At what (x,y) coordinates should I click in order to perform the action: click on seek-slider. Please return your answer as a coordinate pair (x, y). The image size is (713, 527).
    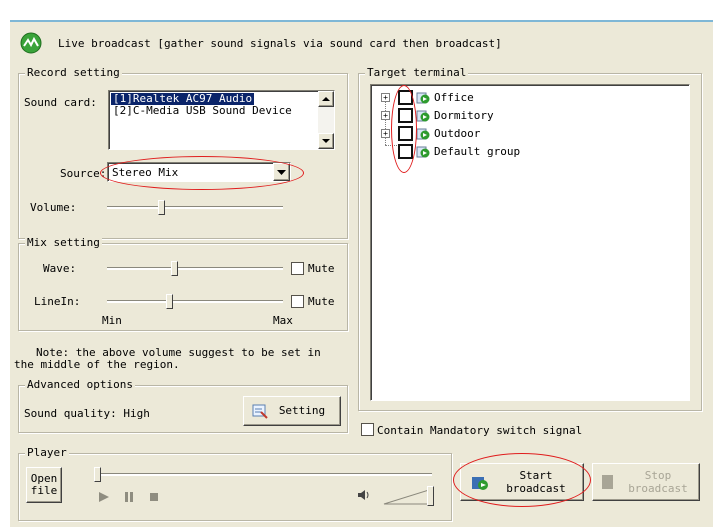
    Looking at the image, I should click on (263, 474).